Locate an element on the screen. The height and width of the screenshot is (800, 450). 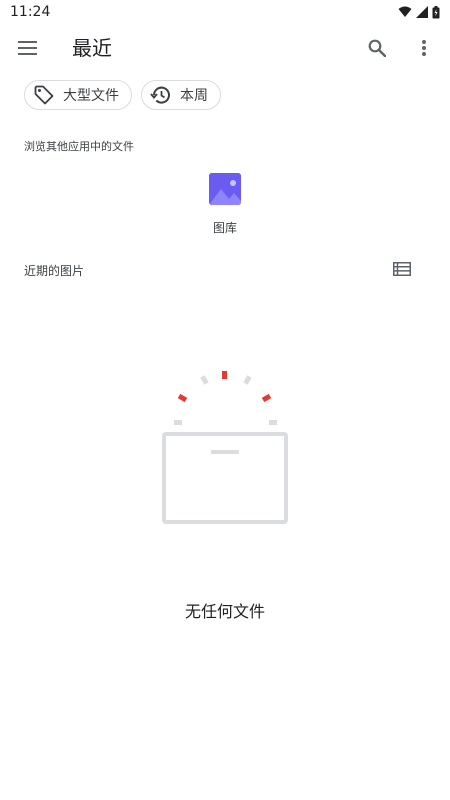
empty-state-message: 无任何文件 is located at coordinates (224, 611).